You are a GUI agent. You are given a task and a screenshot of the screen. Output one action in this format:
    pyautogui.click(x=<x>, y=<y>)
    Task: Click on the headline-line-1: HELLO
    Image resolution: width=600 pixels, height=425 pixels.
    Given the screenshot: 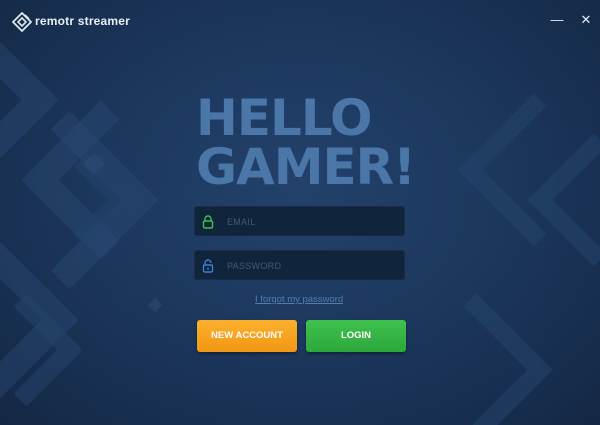 What is the action you would take?
    pyautogui.click(x=284, y=118)
    